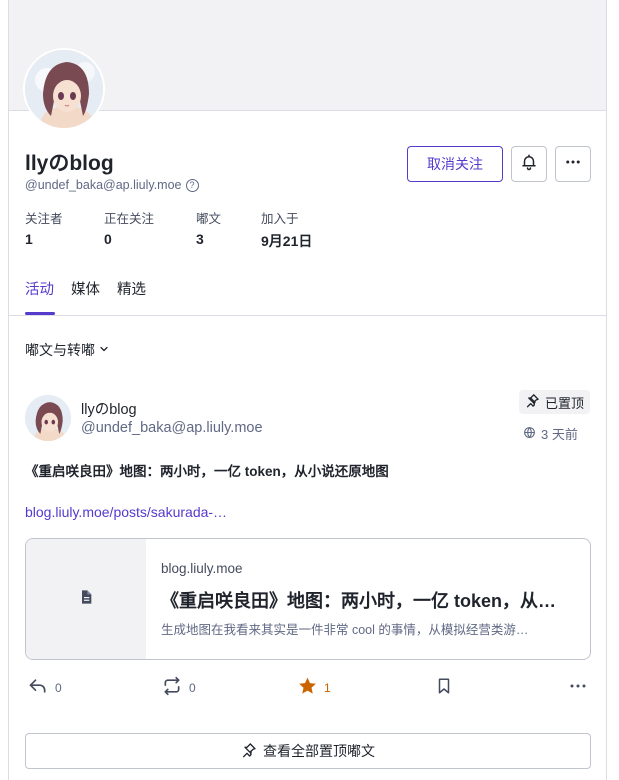 Image resolution: width=619 pixels, height=780 pixels. Describe the element at coordinates (319, 751) in the screenshot. I see `view-all-pinned-label: 查看全部置顶嘟文` at that location.